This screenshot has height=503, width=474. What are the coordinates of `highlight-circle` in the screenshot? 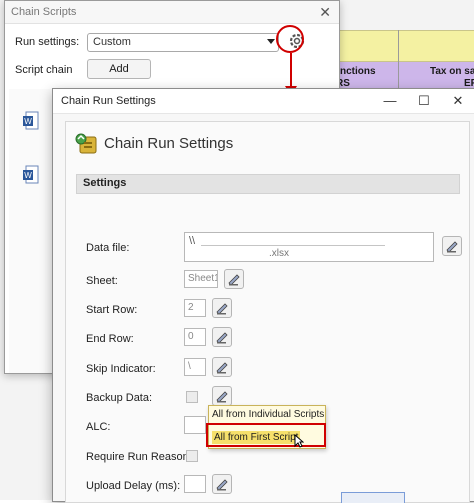 It's located at (290, 39).